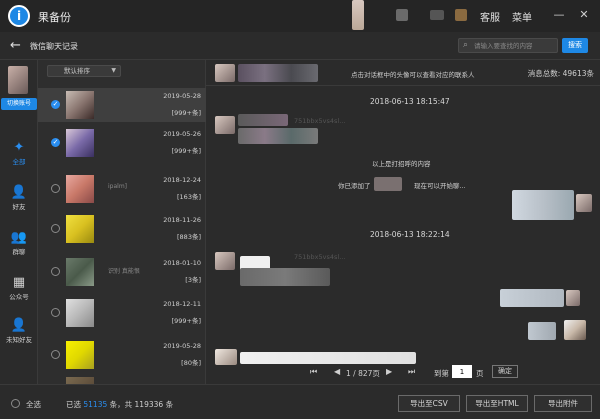 The width and height of the screenshot is (600, 419). What do you see at coordinates (278, 73) in the screenshot?
I see `chat-contact-name` at bounding box center [278, 73].